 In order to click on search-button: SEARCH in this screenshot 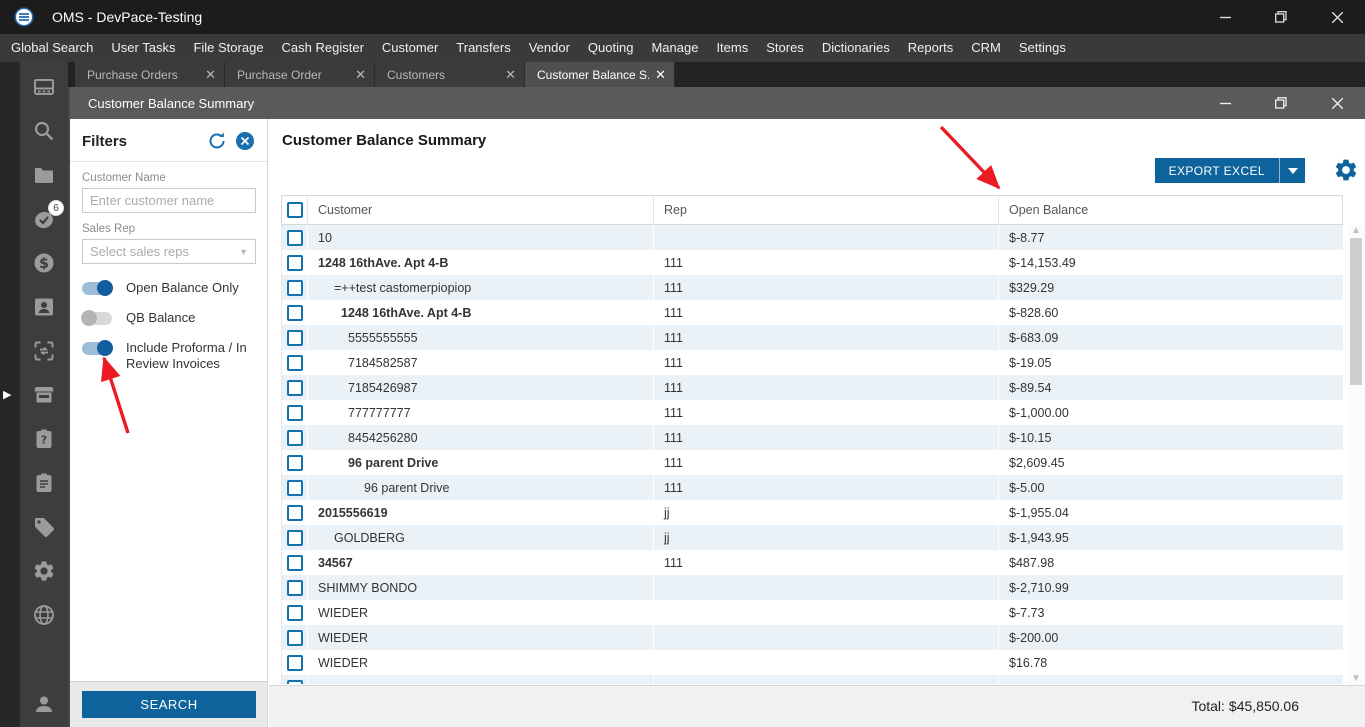, I will do `click(169, 704)`.